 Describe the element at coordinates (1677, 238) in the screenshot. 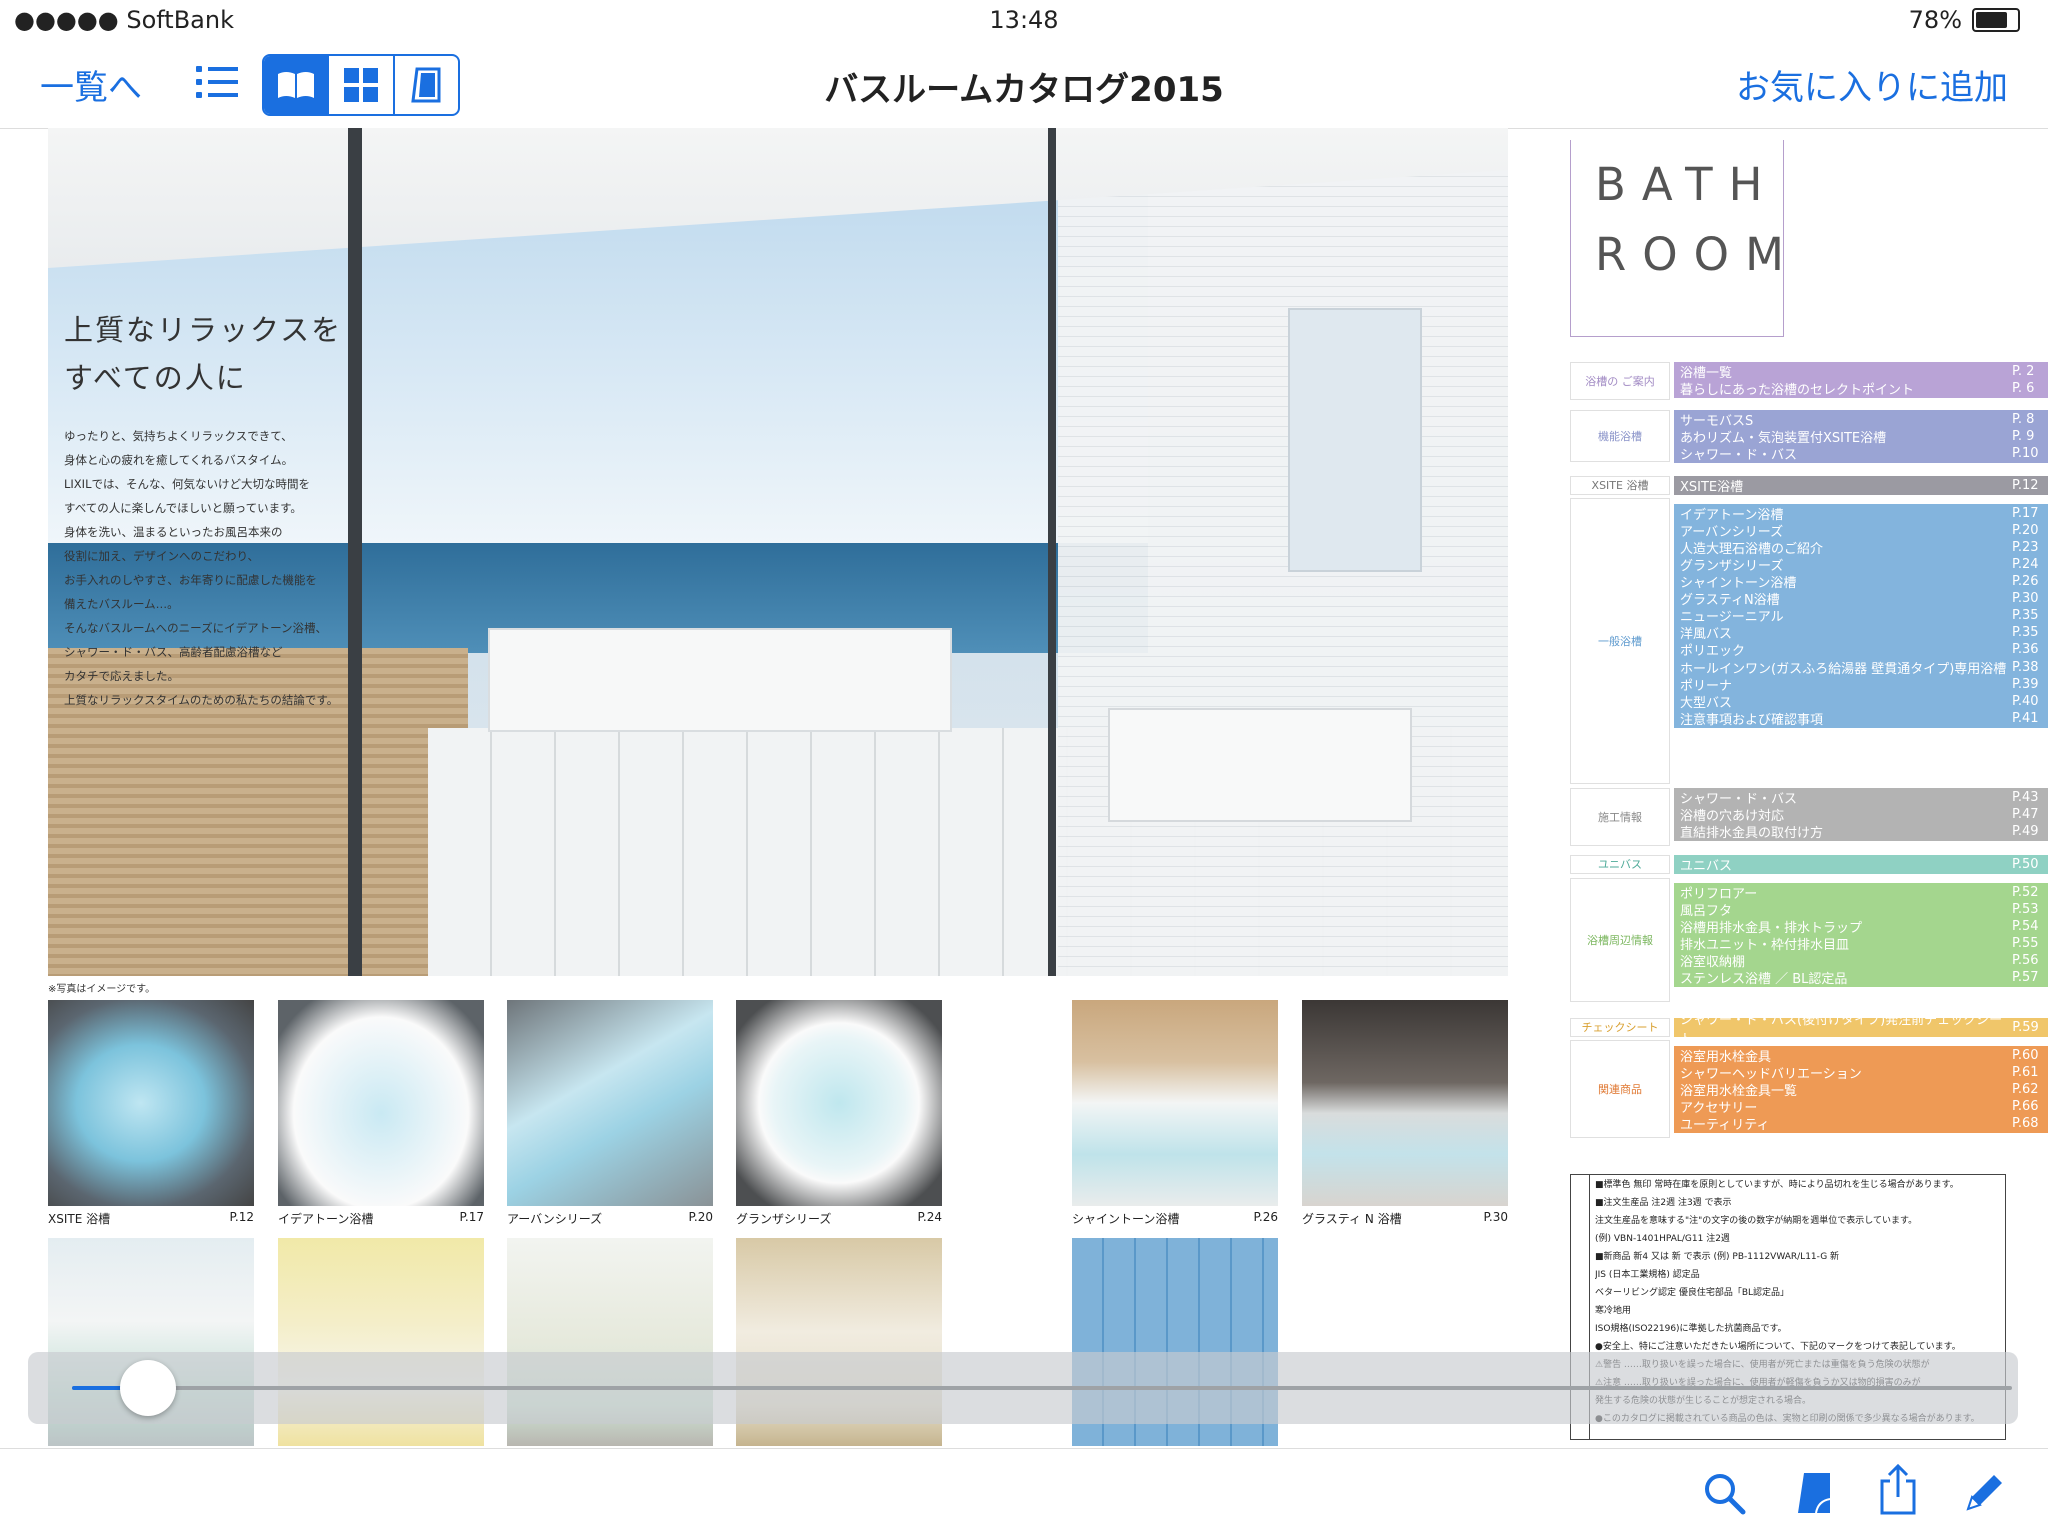

I see `brand-block: BATH ROOM` at that location.